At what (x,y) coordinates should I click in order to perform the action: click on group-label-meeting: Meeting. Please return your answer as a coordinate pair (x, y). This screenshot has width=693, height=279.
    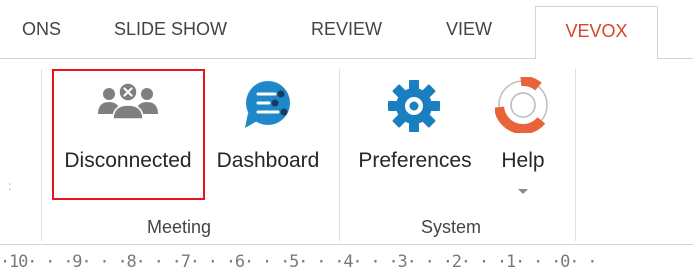
    Looking at the image, I should click on (179, 227).